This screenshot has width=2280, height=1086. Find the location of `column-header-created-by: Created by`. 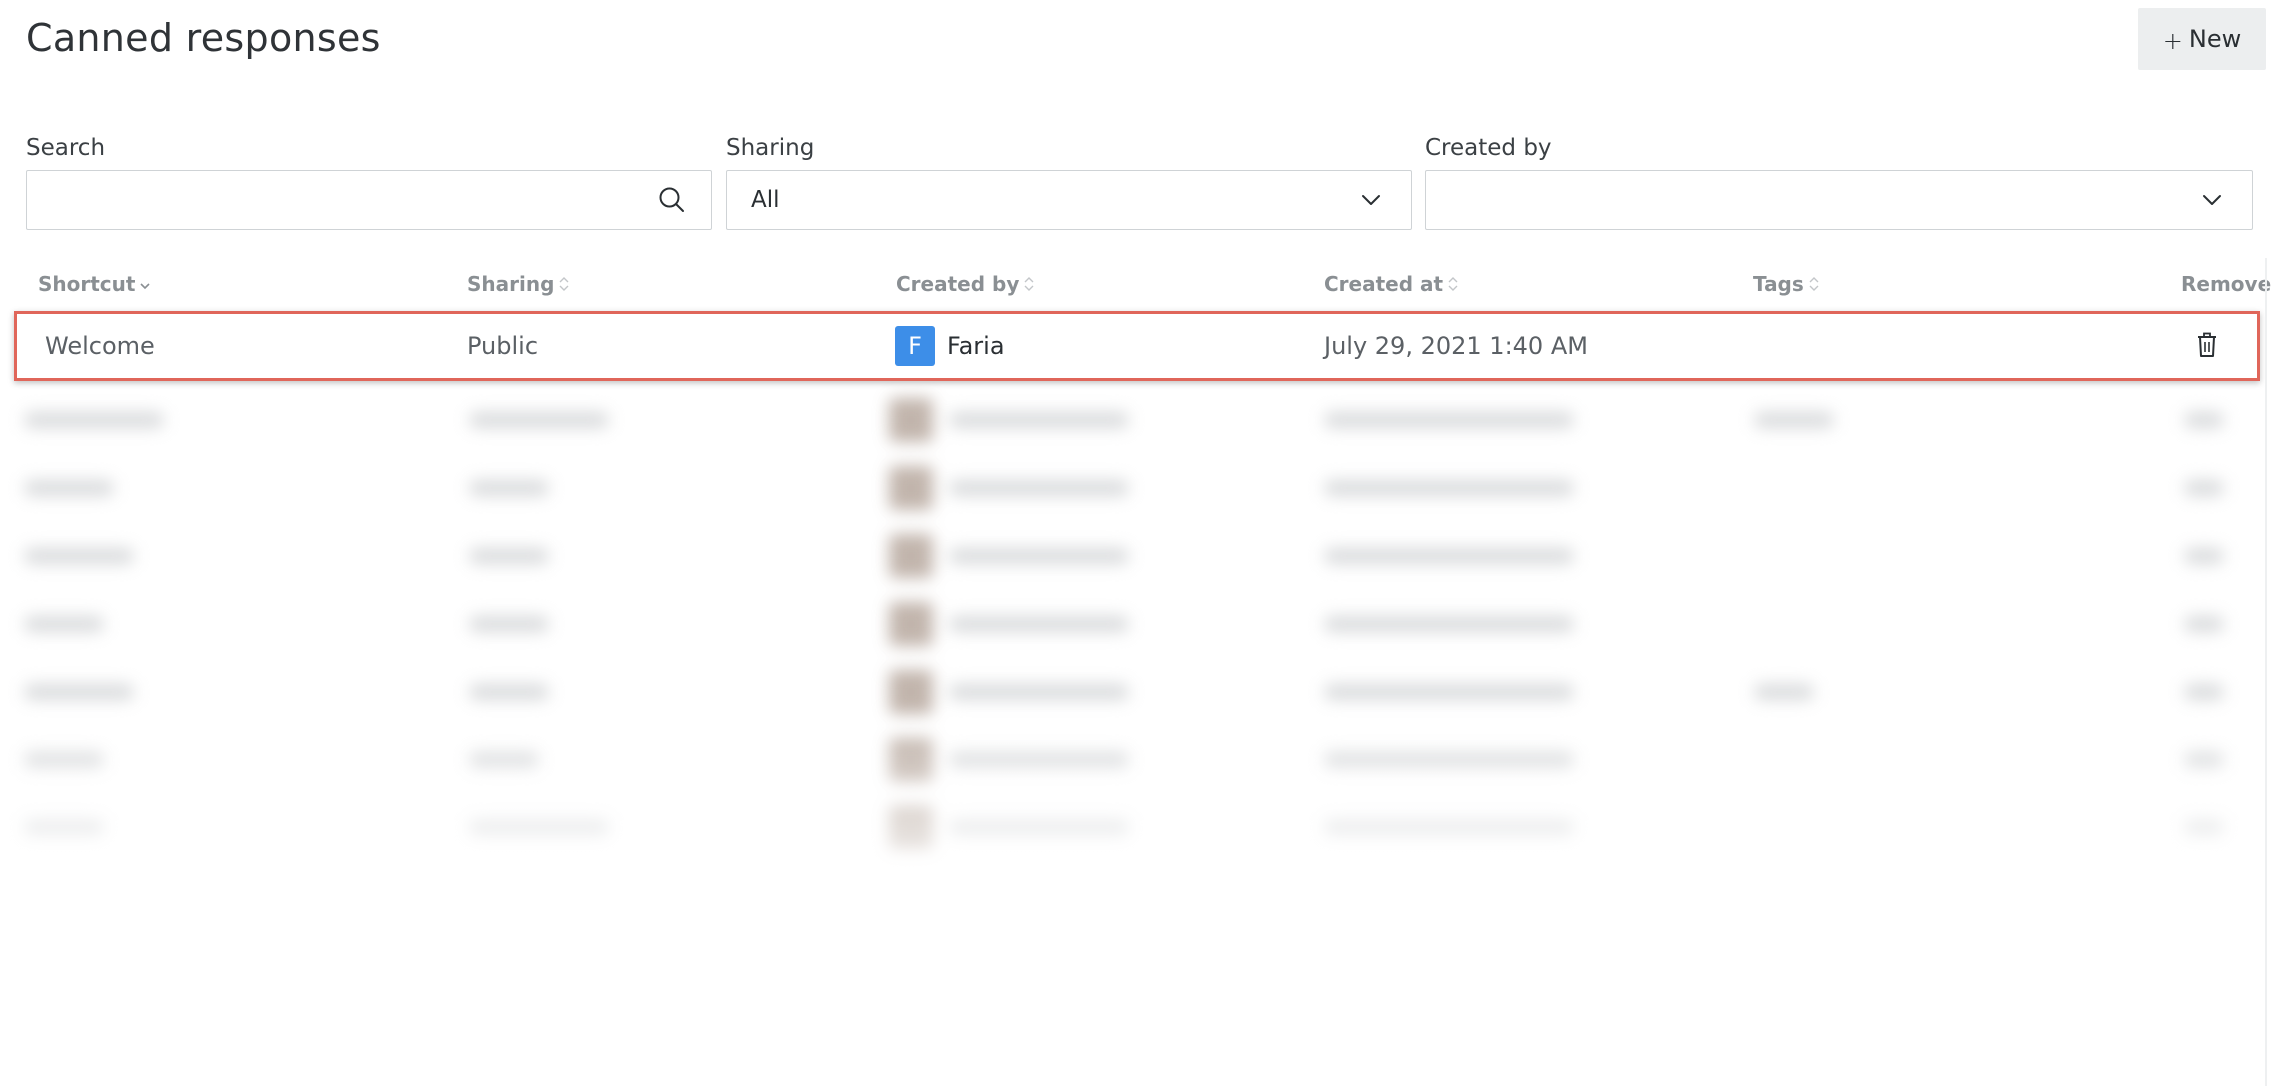

column-header-created-by: Created by is located at coordinates (965, 284).